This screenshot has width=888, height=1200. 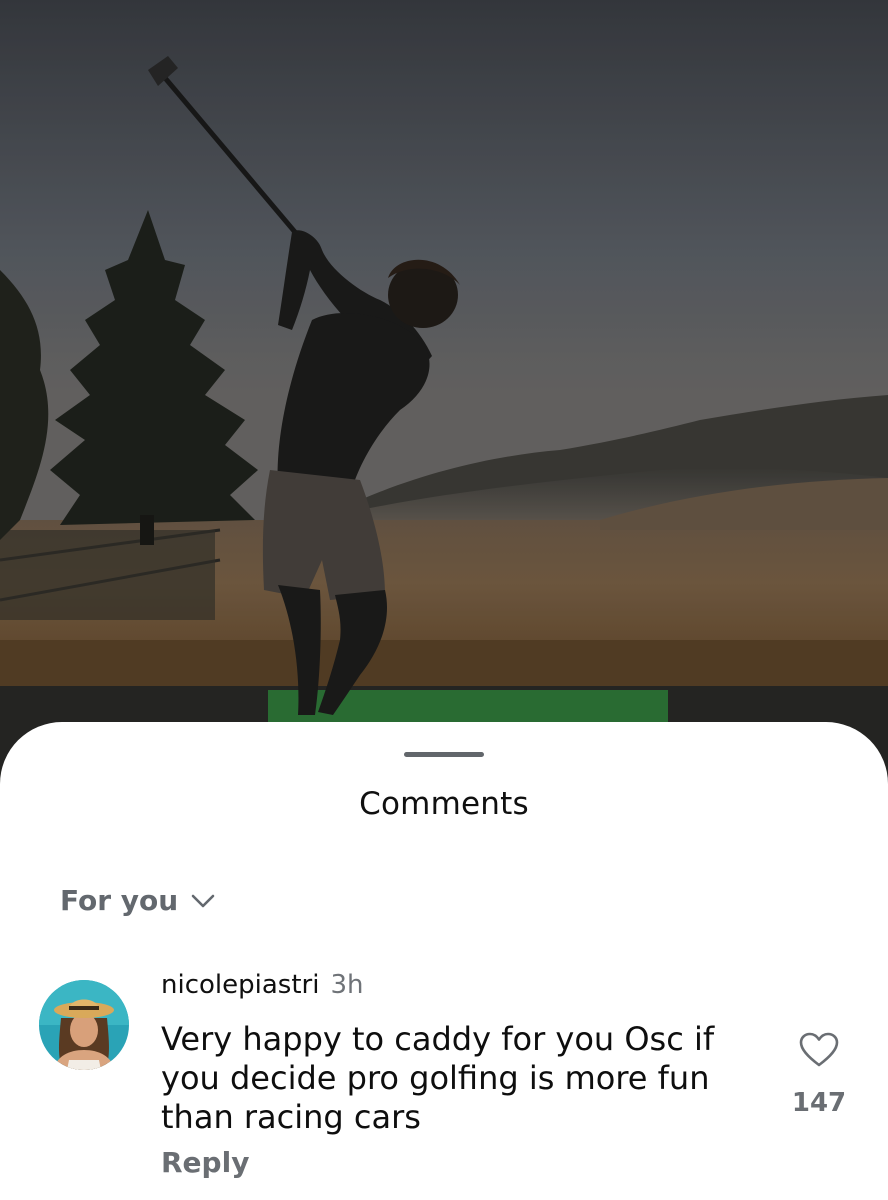 I want to click on like-count: 147, so click(x=819, y=1103).